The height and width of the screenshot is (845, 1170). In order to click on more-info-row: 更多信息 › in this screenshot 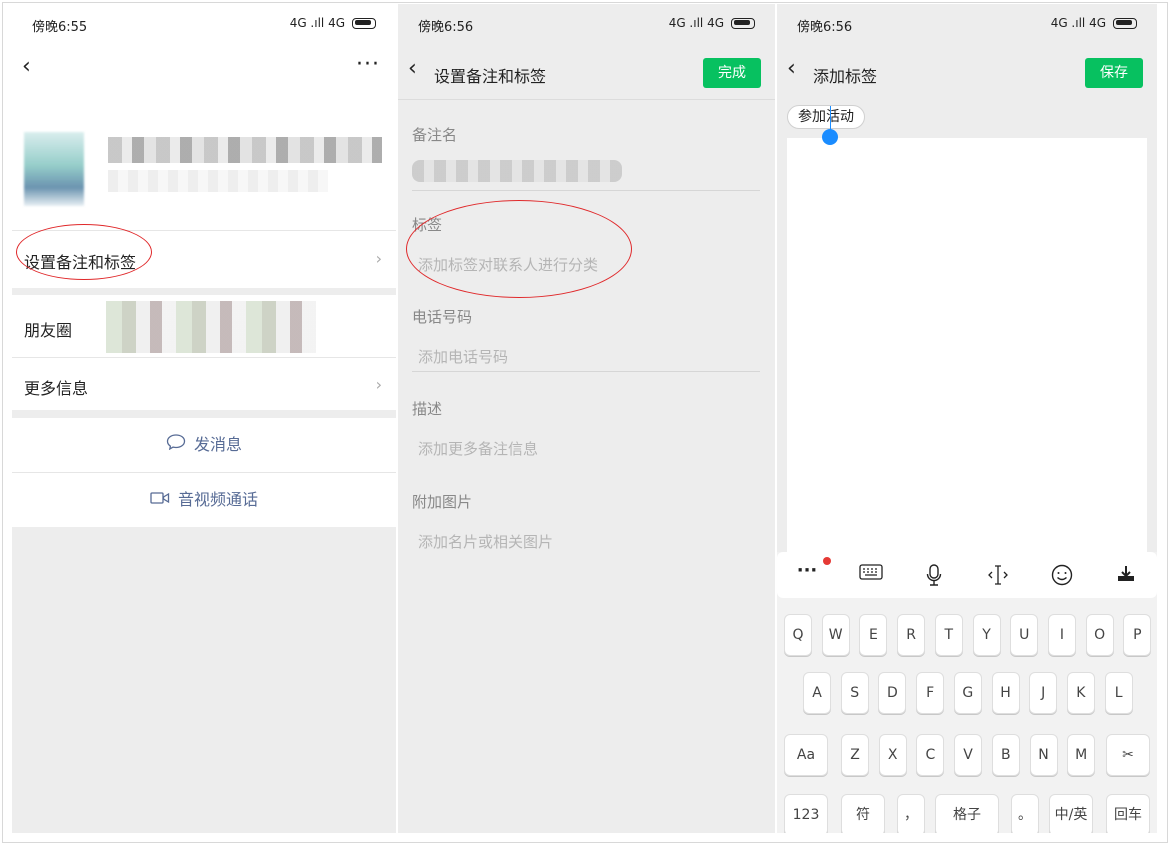, I will do `click(204, 384)`.